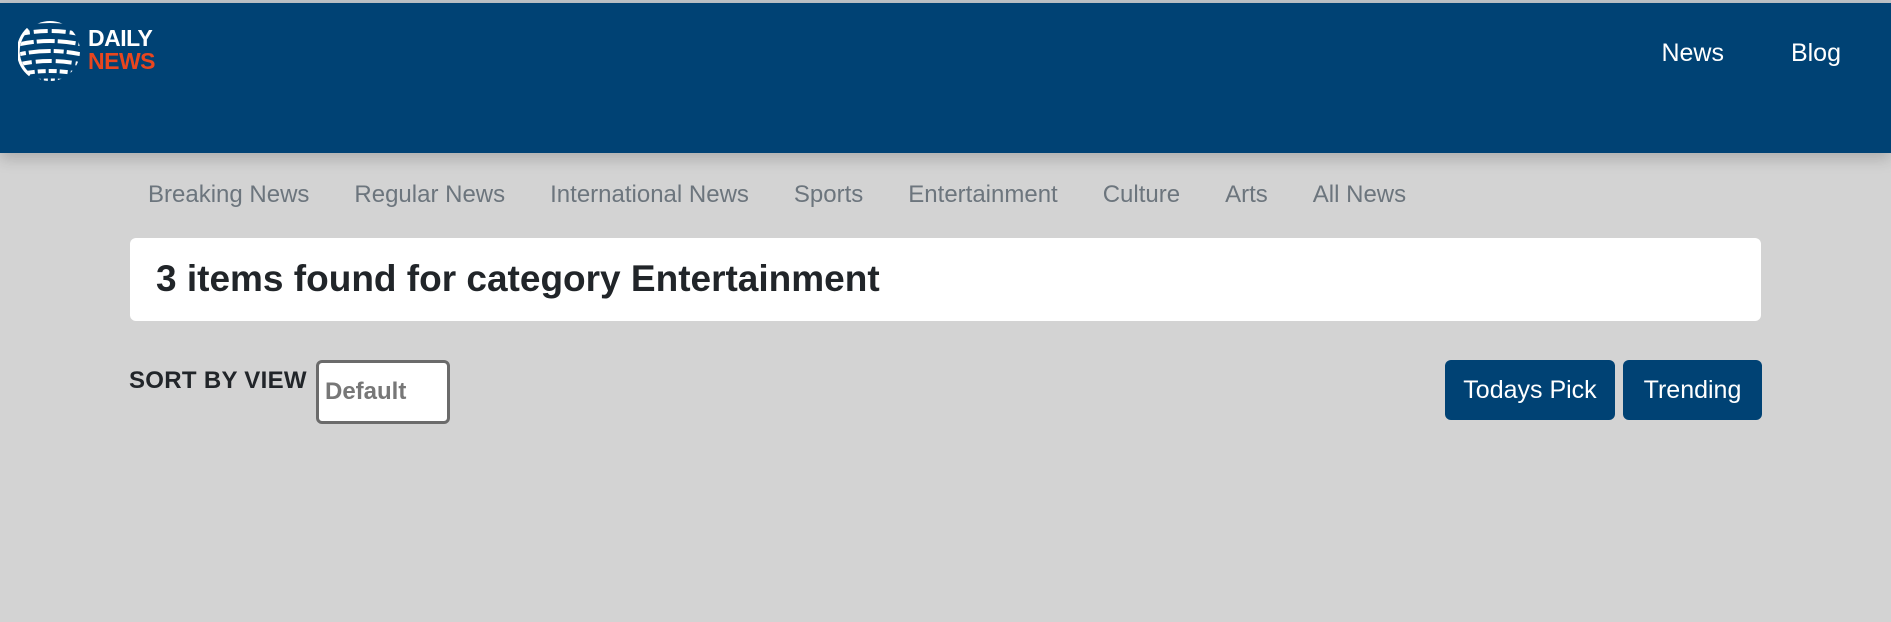 This screenshot has height=622, width=1891. What do you see at coordinates (649, 195) in the screenshot?
I see `category-international-news: International News` at bounding box center [649, 195].